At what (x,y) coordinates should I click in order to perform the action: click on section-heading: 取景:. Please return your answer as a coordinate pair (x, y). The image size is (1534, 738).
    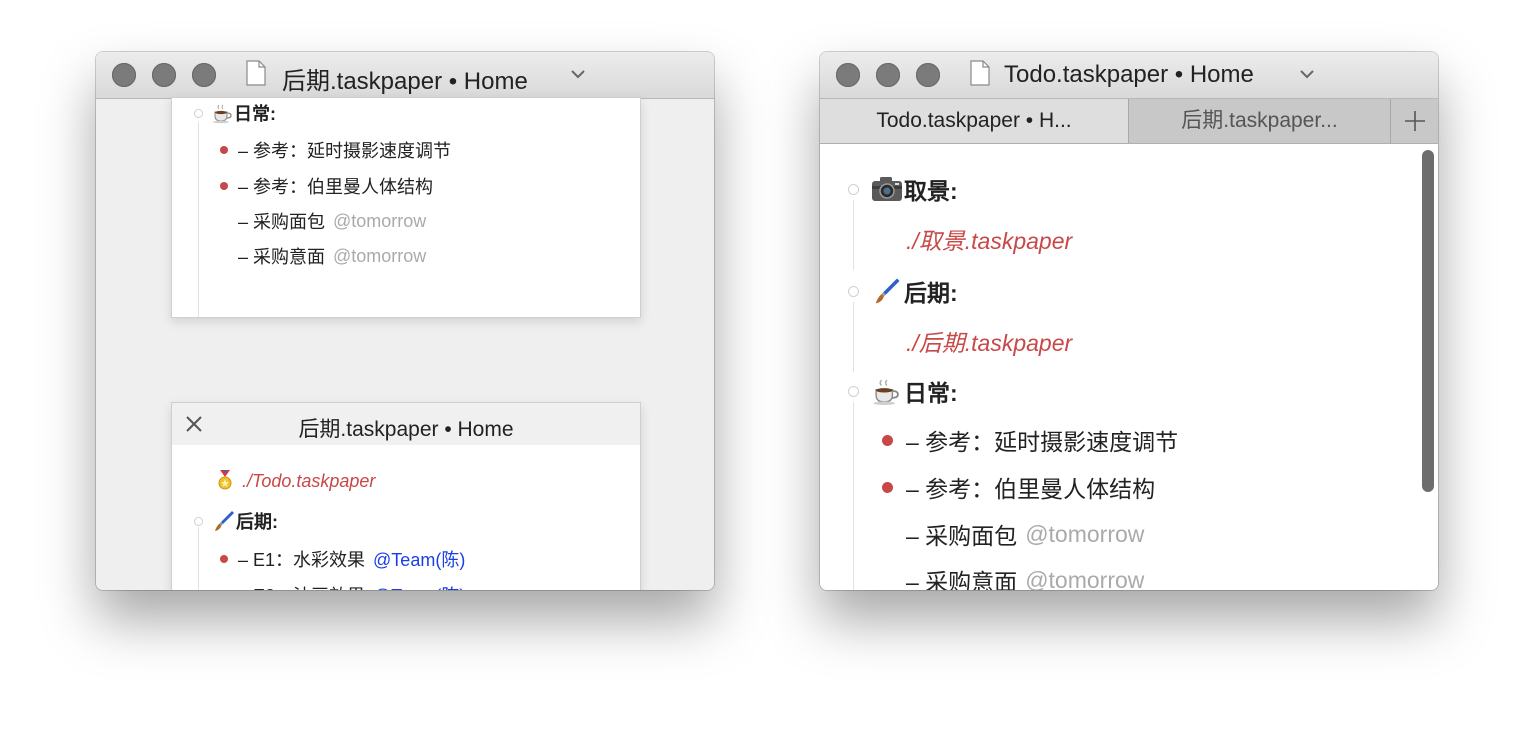
    Looking at the image, I should click on (914, 189).